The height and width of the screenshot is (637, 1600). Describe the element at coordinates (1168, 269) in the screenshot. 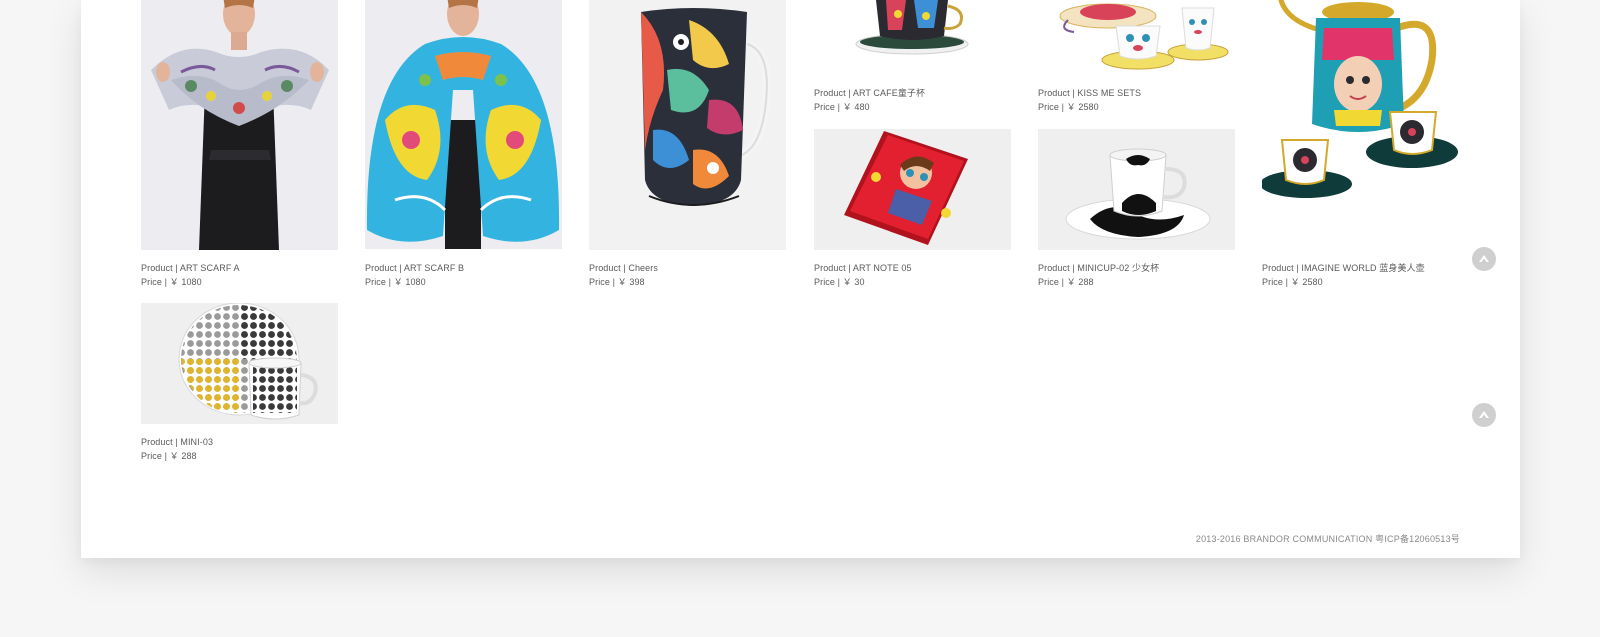

I see `product-name: Product | MINICUP-02 少女杯` at that location.